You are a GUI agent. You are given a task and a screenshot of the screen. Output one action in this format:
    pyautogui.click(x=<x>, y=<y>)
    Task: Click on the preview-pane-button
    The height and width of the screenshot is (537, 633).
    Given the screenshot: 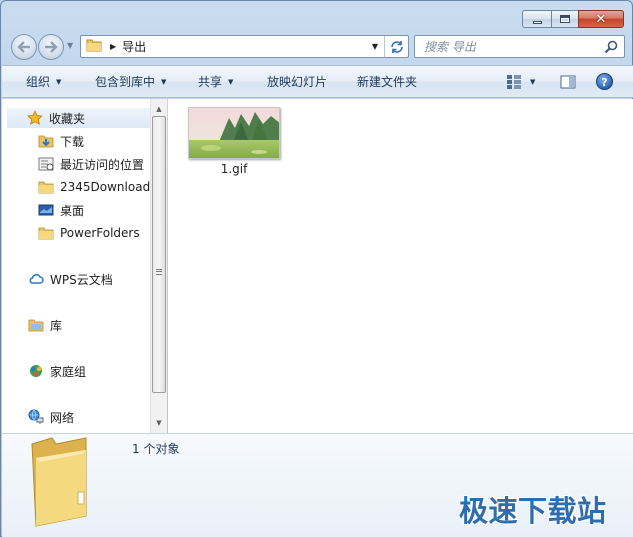 What is the action you would take?
    pyautogui.click(x=568, y=83)
    